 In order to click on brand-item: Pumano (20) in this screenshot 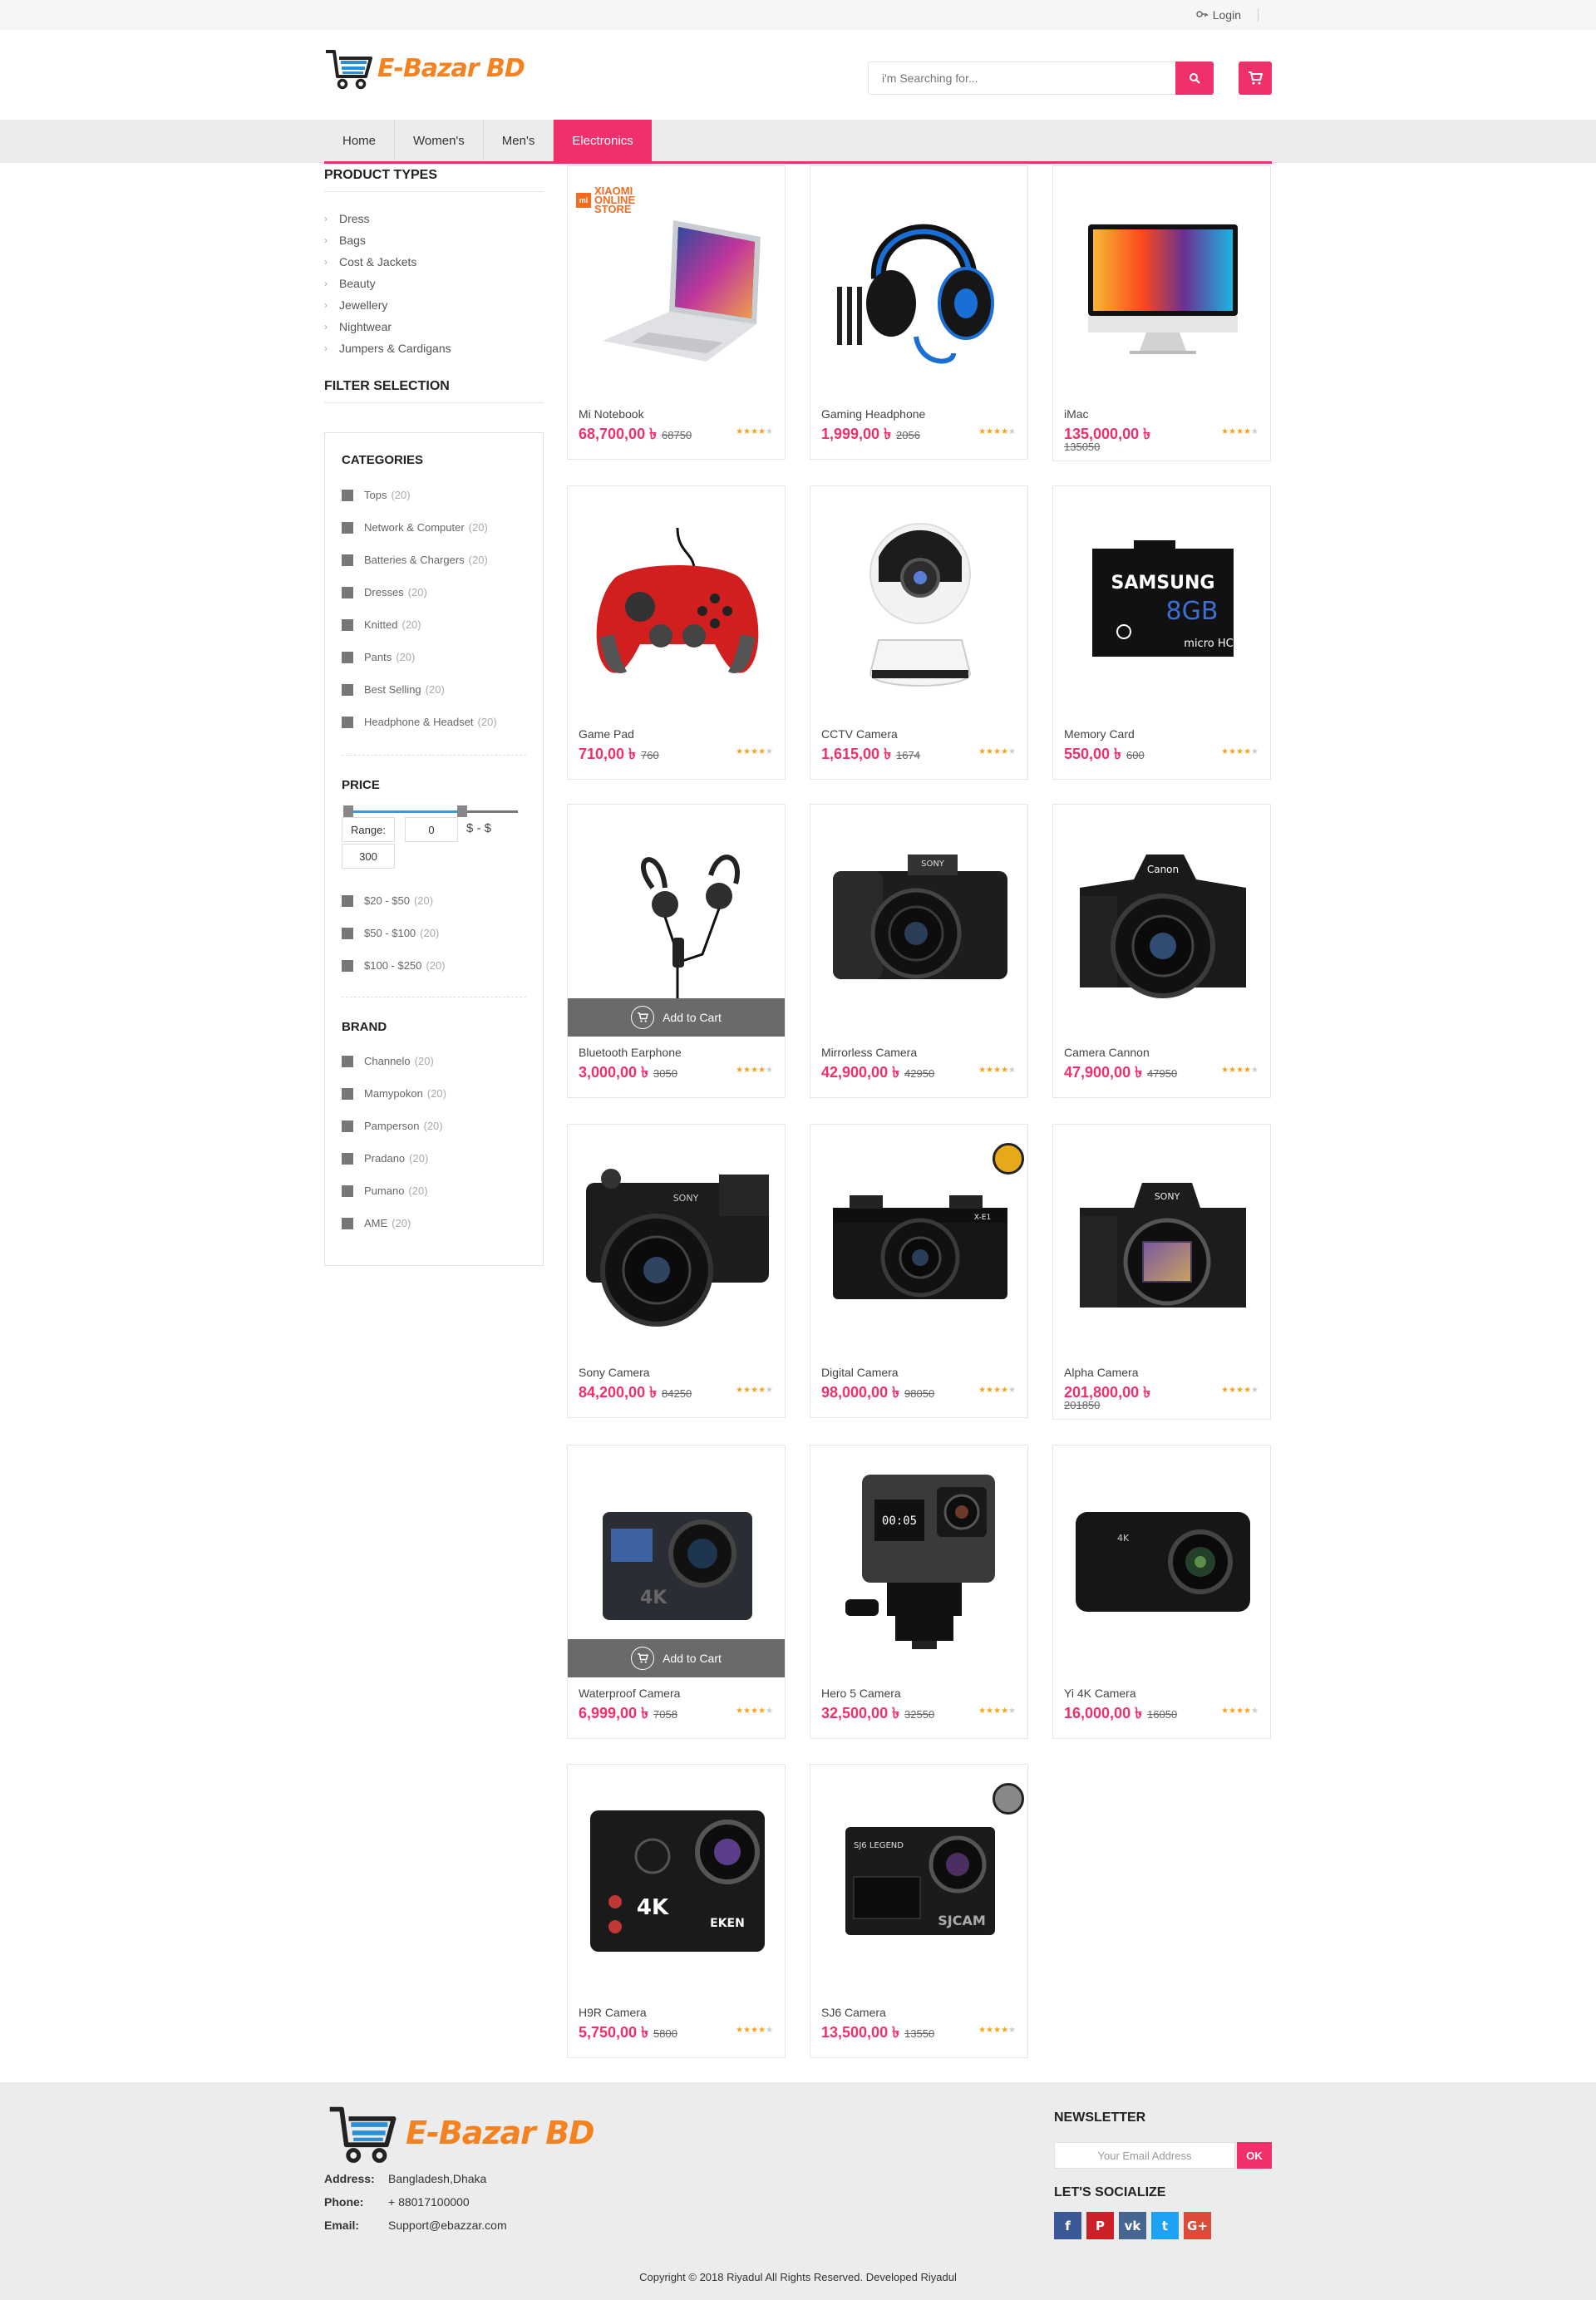, I will do `click(394, 1191)`.